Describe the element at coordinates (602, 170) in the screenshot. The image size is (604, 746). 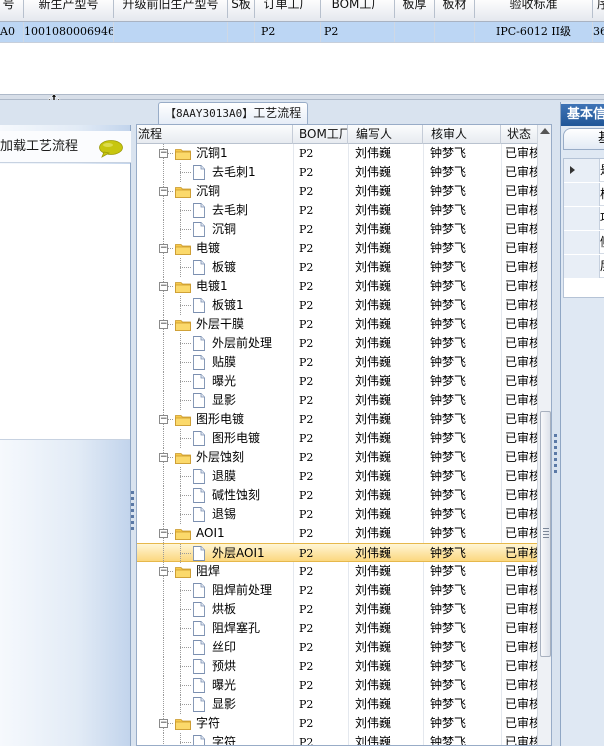
I see `info-row-label: 是` at that location.